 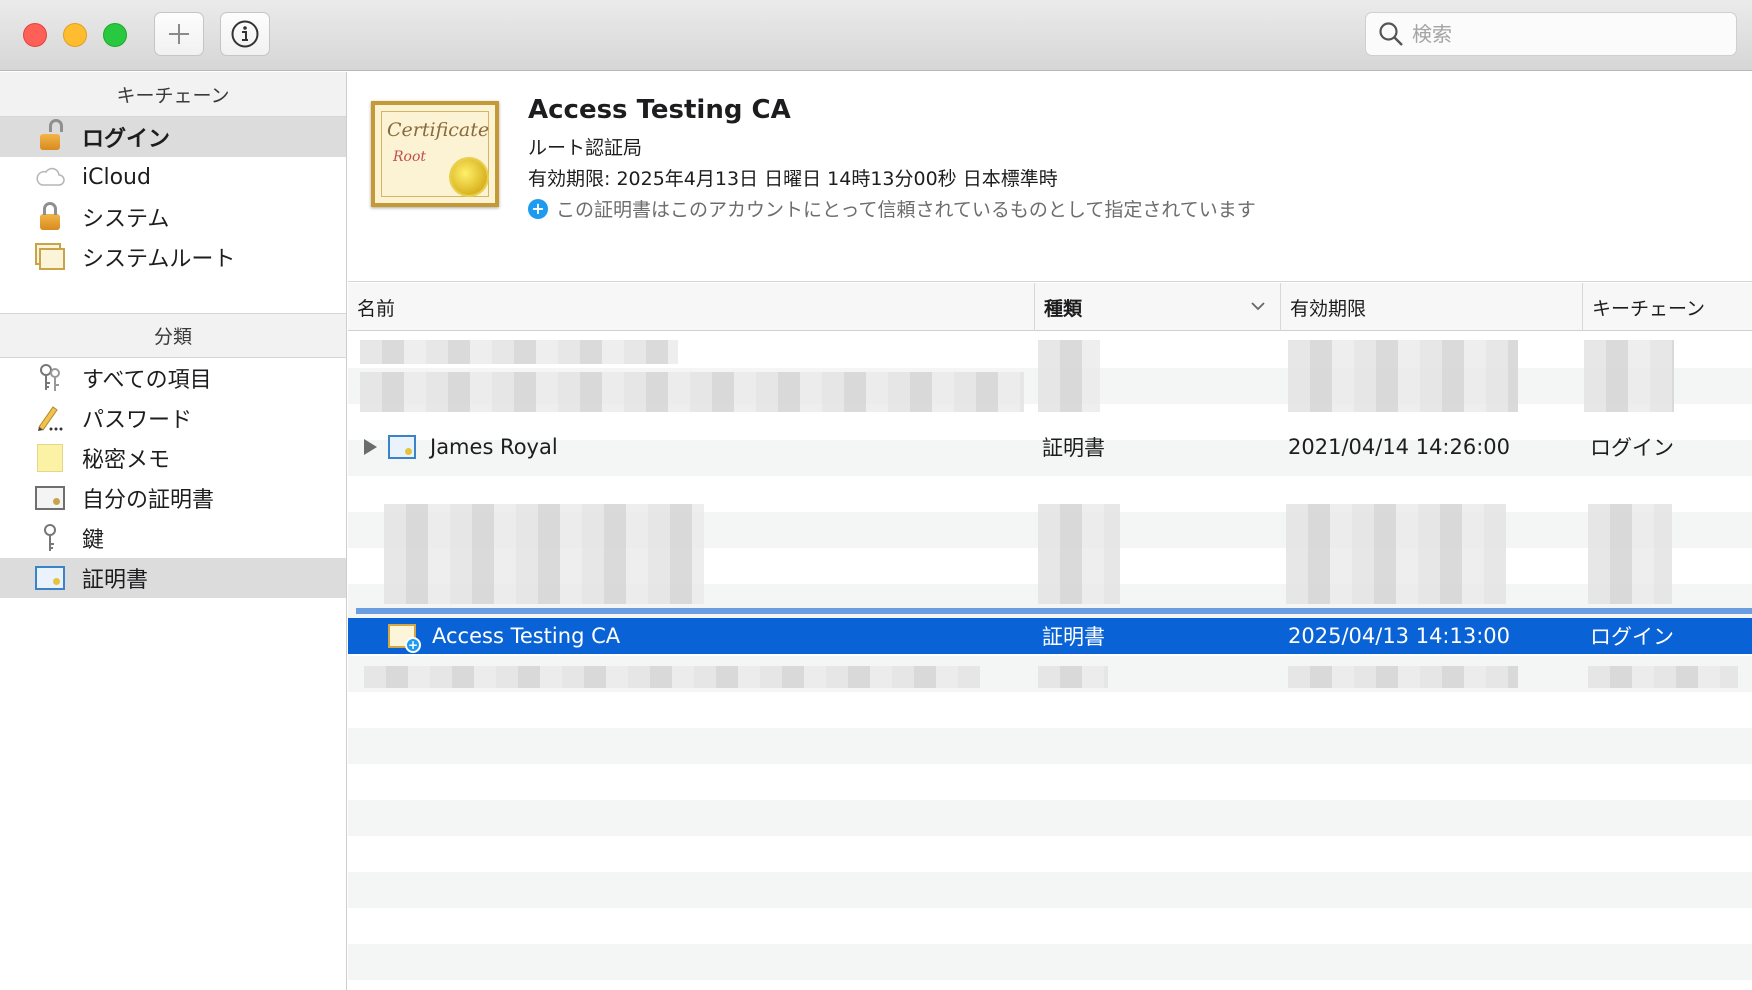 I want to click on sidebar-item-label: すべての項目, so click(x=147, y=380).